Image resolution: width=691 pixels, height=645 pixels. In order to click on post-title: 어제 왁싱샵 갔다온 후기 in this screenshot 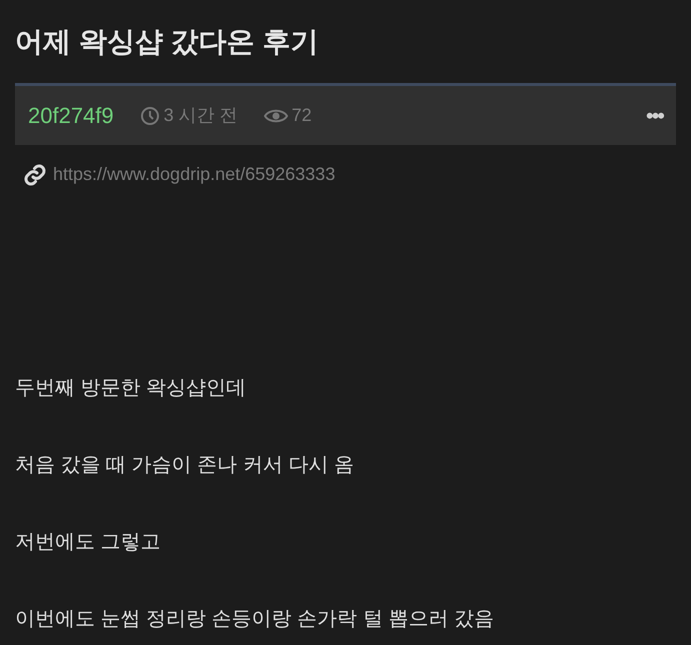, I will do `click(167, 42)`.